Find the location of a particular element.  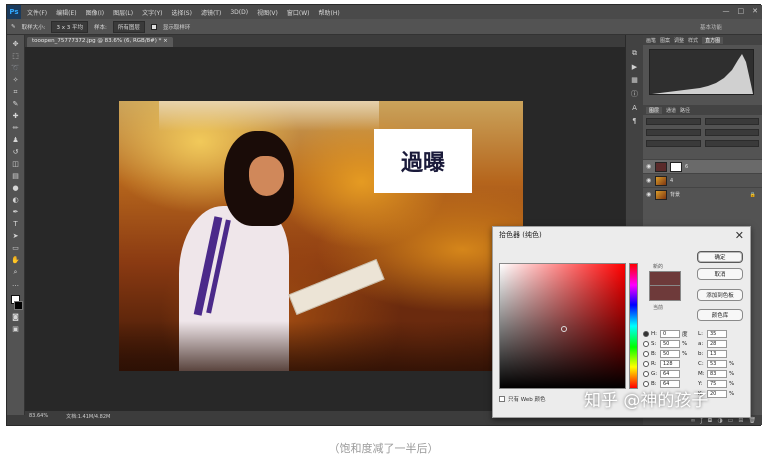

tab-layers: 图层 is located at coordinates (654, 110).